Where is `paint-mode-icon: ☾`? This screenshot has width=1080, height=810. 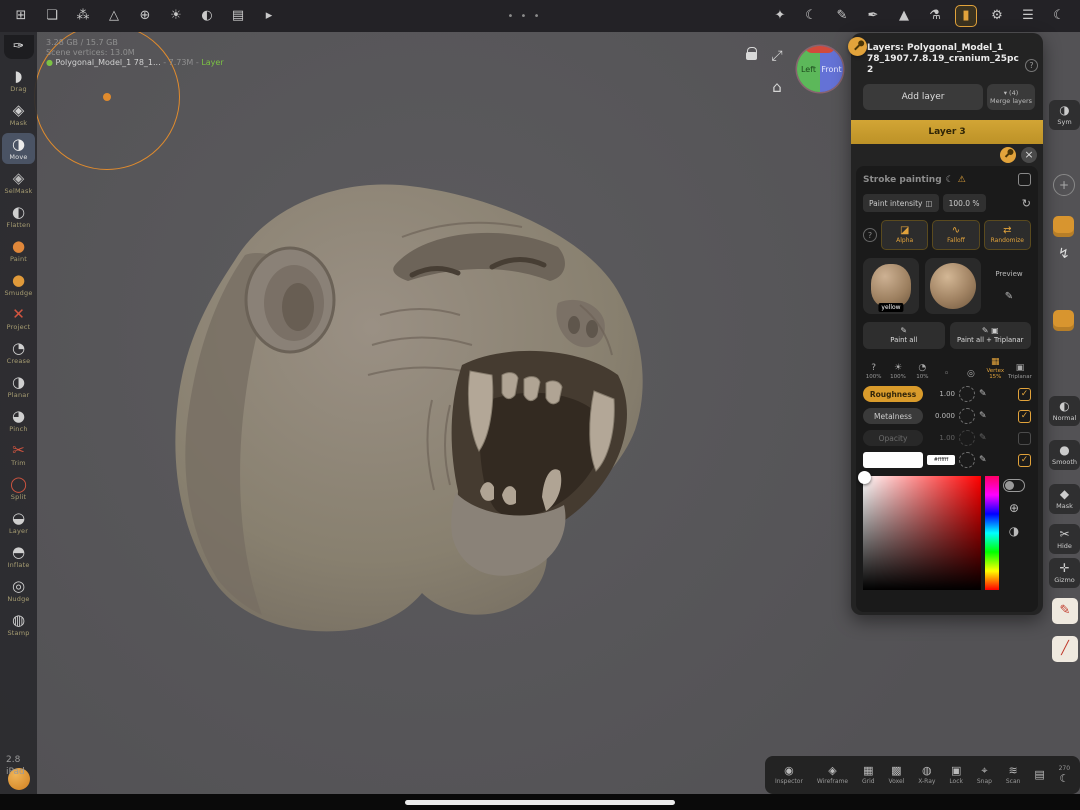 paint-mode-icon: ☾ is located at coordinates (811, 16).